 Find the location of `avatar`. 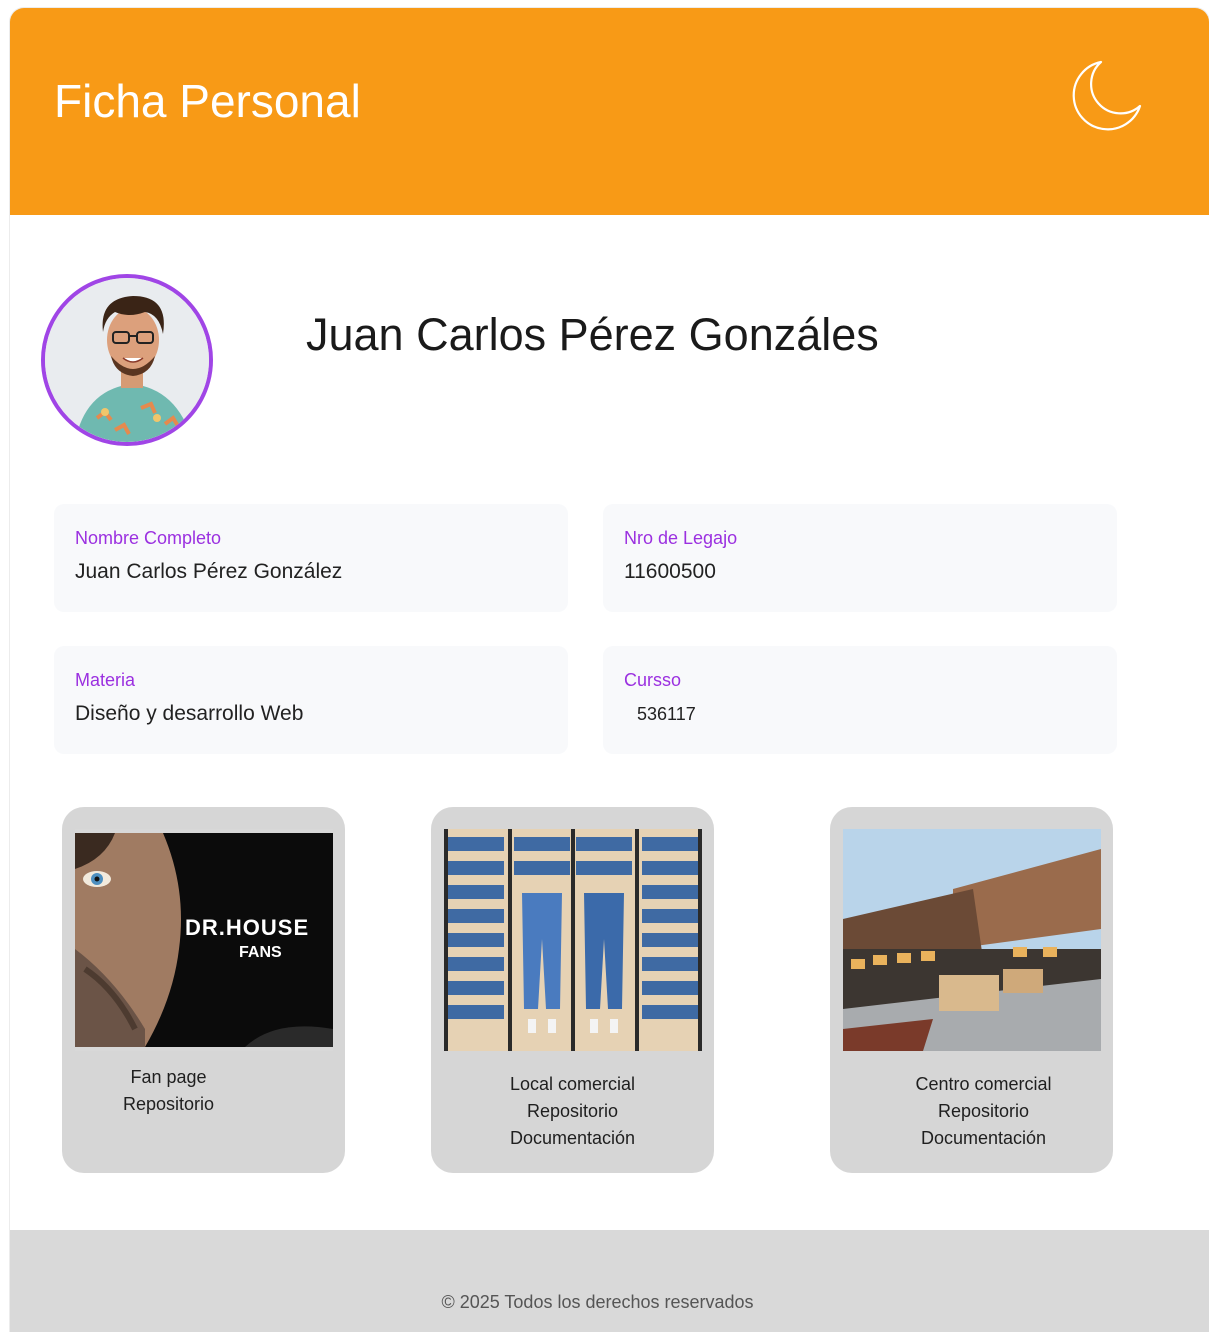

avatar is located at coordinates (127, 360).